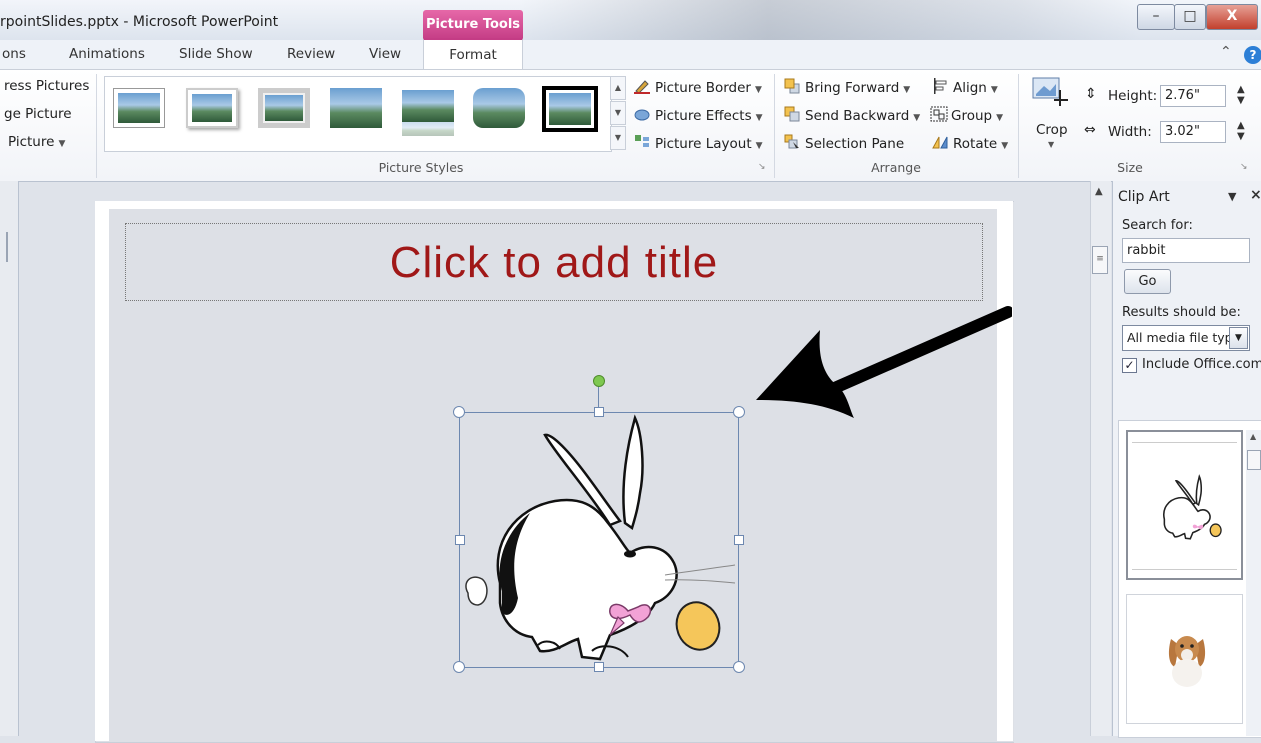  Describe the element at coordinates (618, 88) in the screenshot. I see `gallery-scroll-up: ▲` at that location.